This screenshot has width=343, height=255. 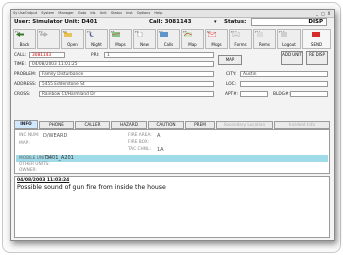 What do you see at coordinates (126, 74) in the screenshot?
I see `problem-field: Family Disturbance` at bounding box center [126, 74].